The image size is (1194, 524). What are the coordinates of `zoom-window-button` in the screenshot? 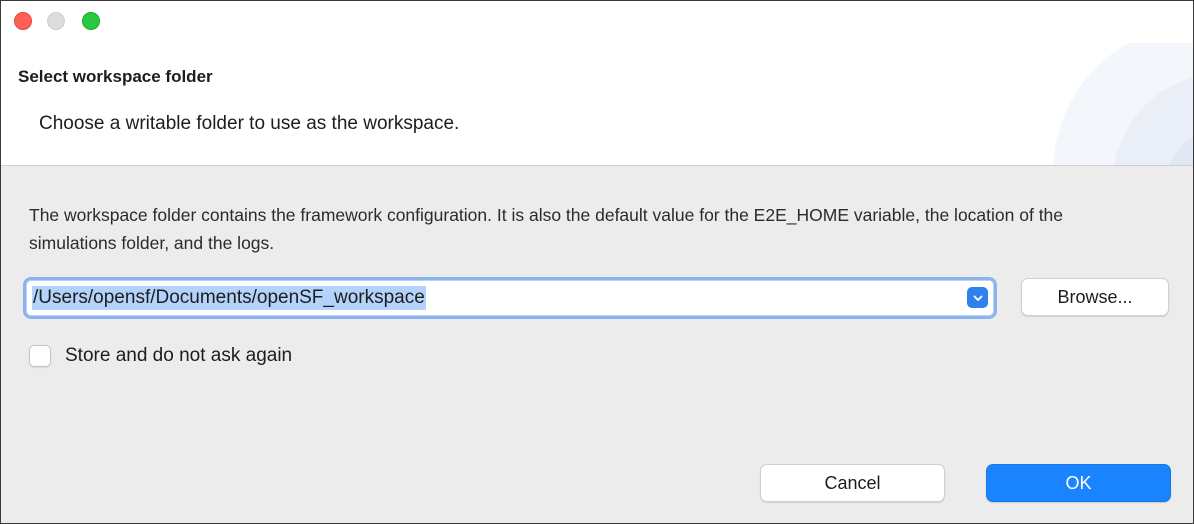 It's located at (91, 21).